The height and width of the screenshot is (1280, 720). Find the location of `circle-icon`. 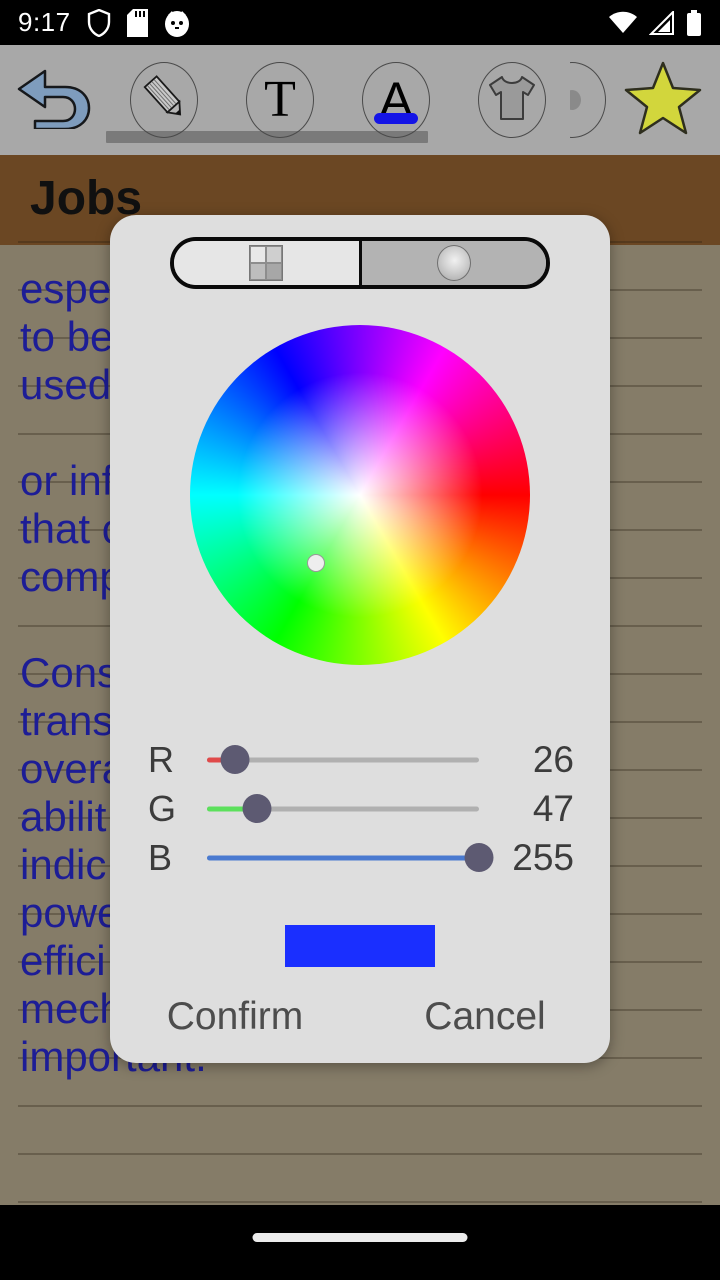

circle-icon is located at coordinates (453, 263).